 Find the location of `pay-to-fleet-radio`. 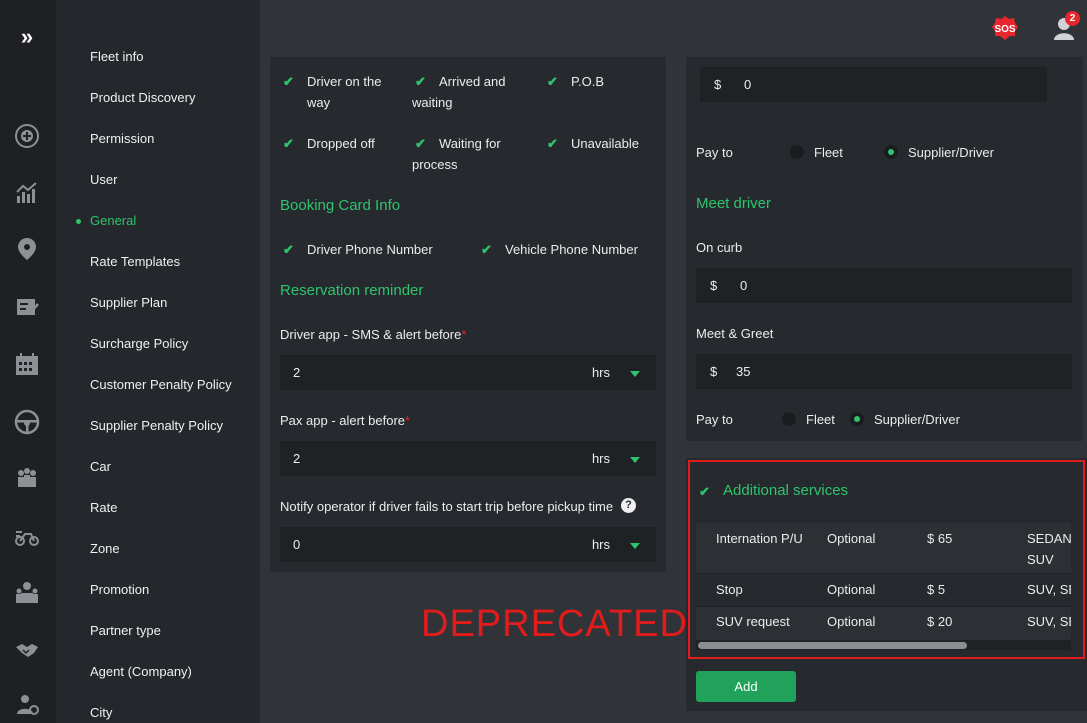

pay-to-fleet-radio is located at coordinates (797, 152).